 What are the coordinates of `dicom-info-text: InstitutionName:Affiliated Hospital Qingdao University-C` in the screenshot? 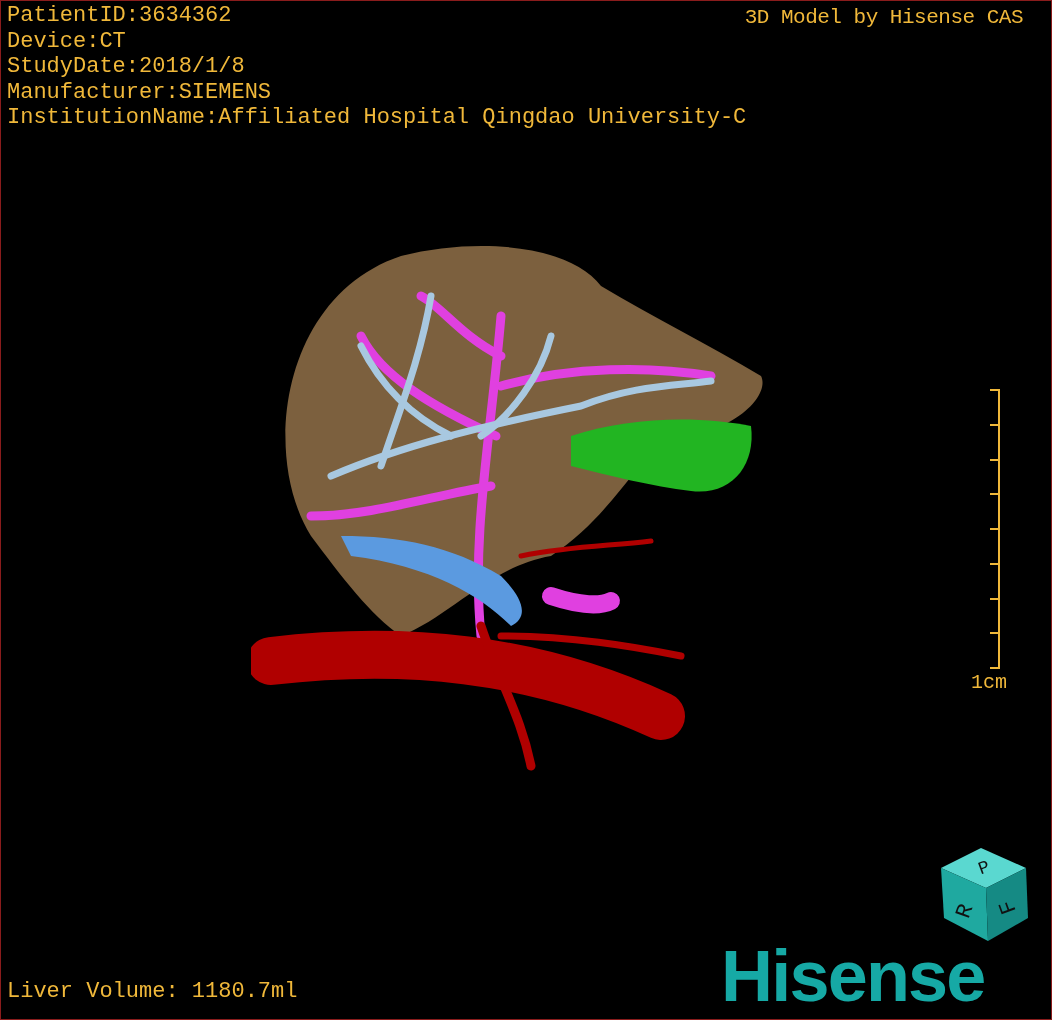 It's located at (377, 118).